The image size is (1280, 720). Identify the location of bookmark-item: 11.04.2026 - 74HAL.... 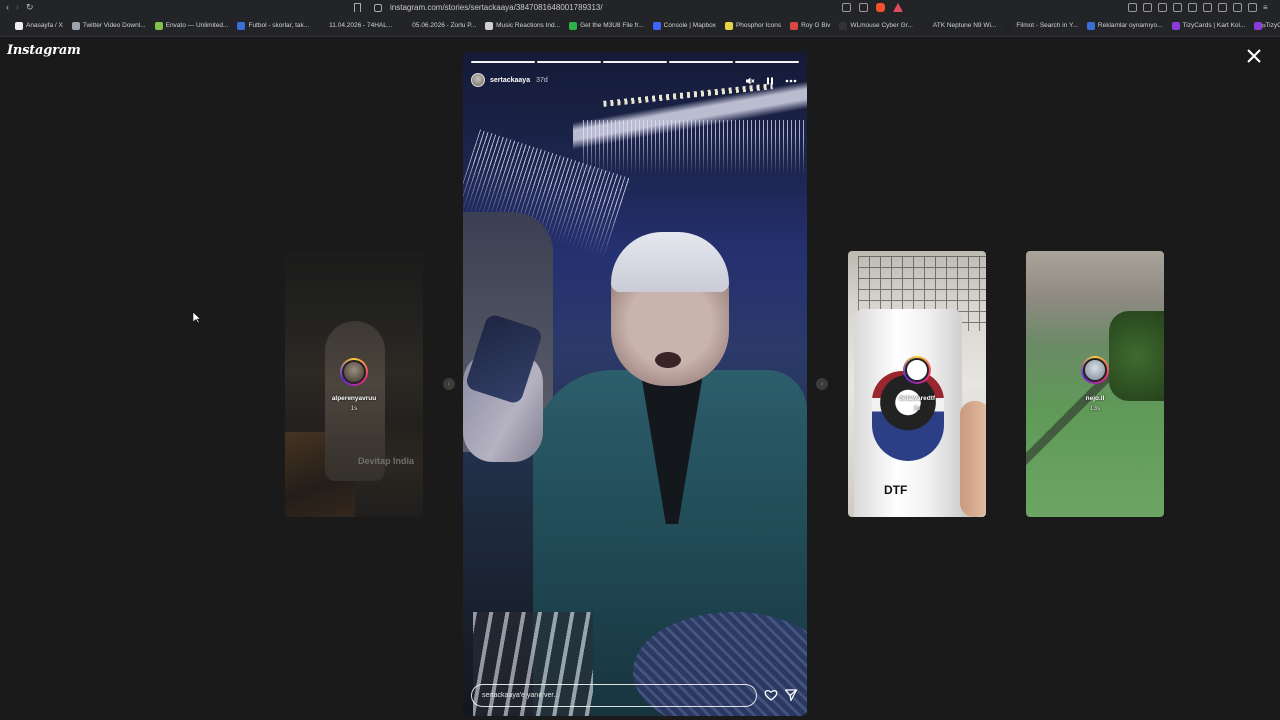
(355, 25).